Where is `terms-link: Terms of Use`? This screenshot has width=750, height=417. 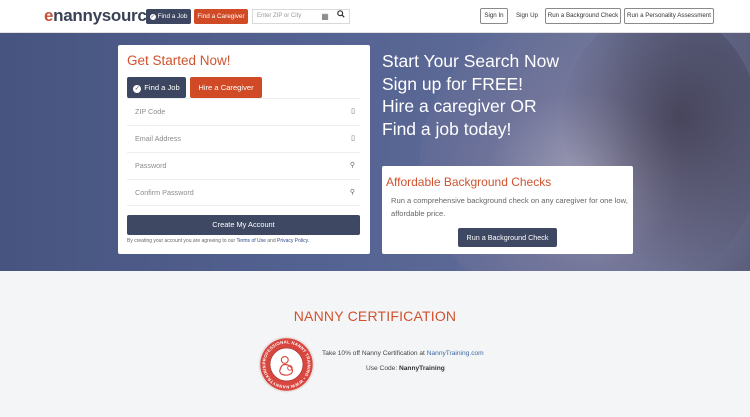 terms-link: Terms of Use is located at coordinates (250, 241).